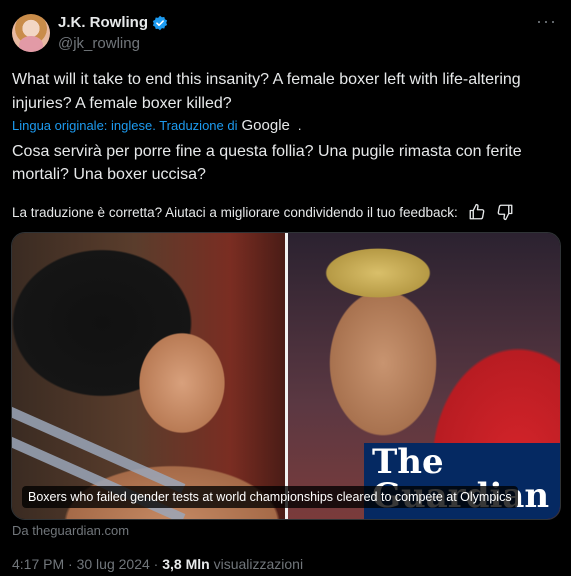 Image resolution: width=571 pixels, height=576 pixels. Describe the element at coordinates (258, 564) in the screenshot. I see `views-label: visualizzazioni` at that location.